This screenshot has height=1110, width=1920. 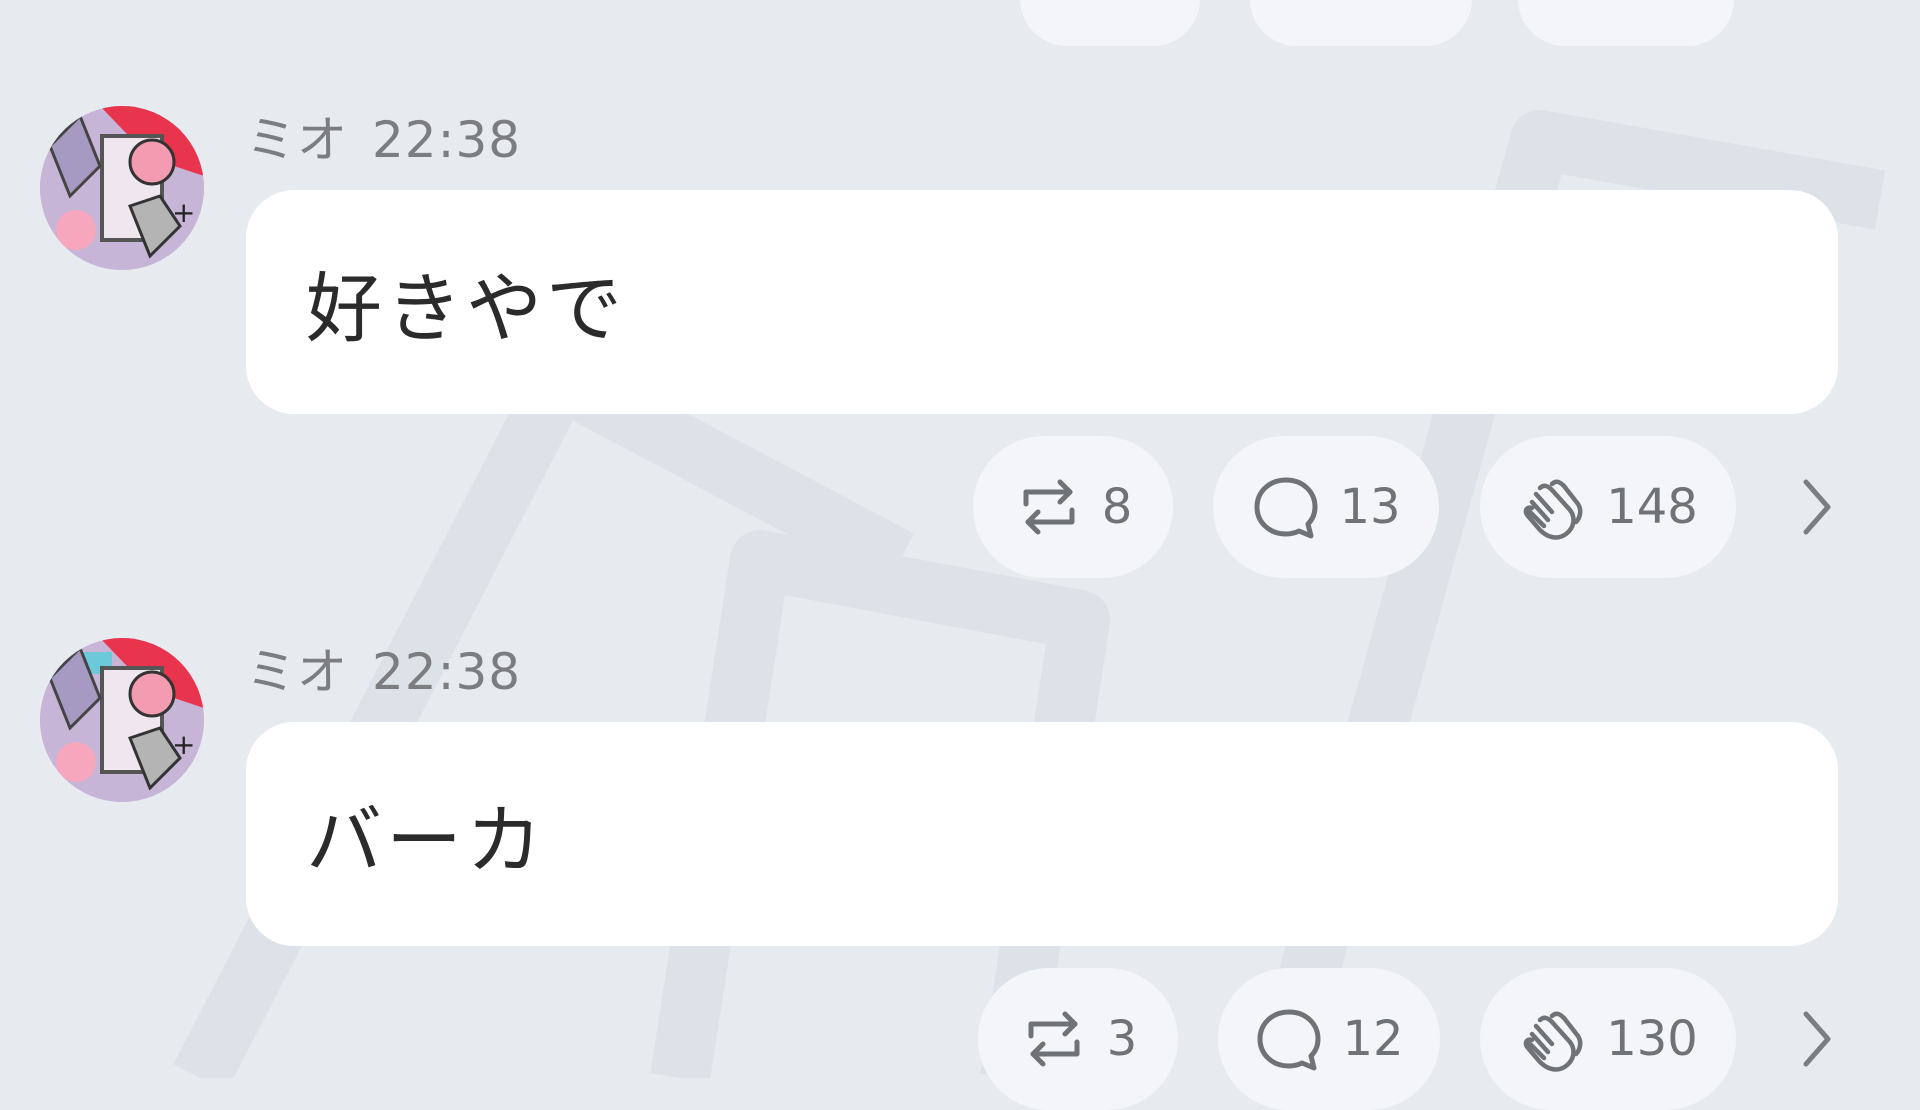 I want to click on message-text: バーカ, so click(x=426, y=840).